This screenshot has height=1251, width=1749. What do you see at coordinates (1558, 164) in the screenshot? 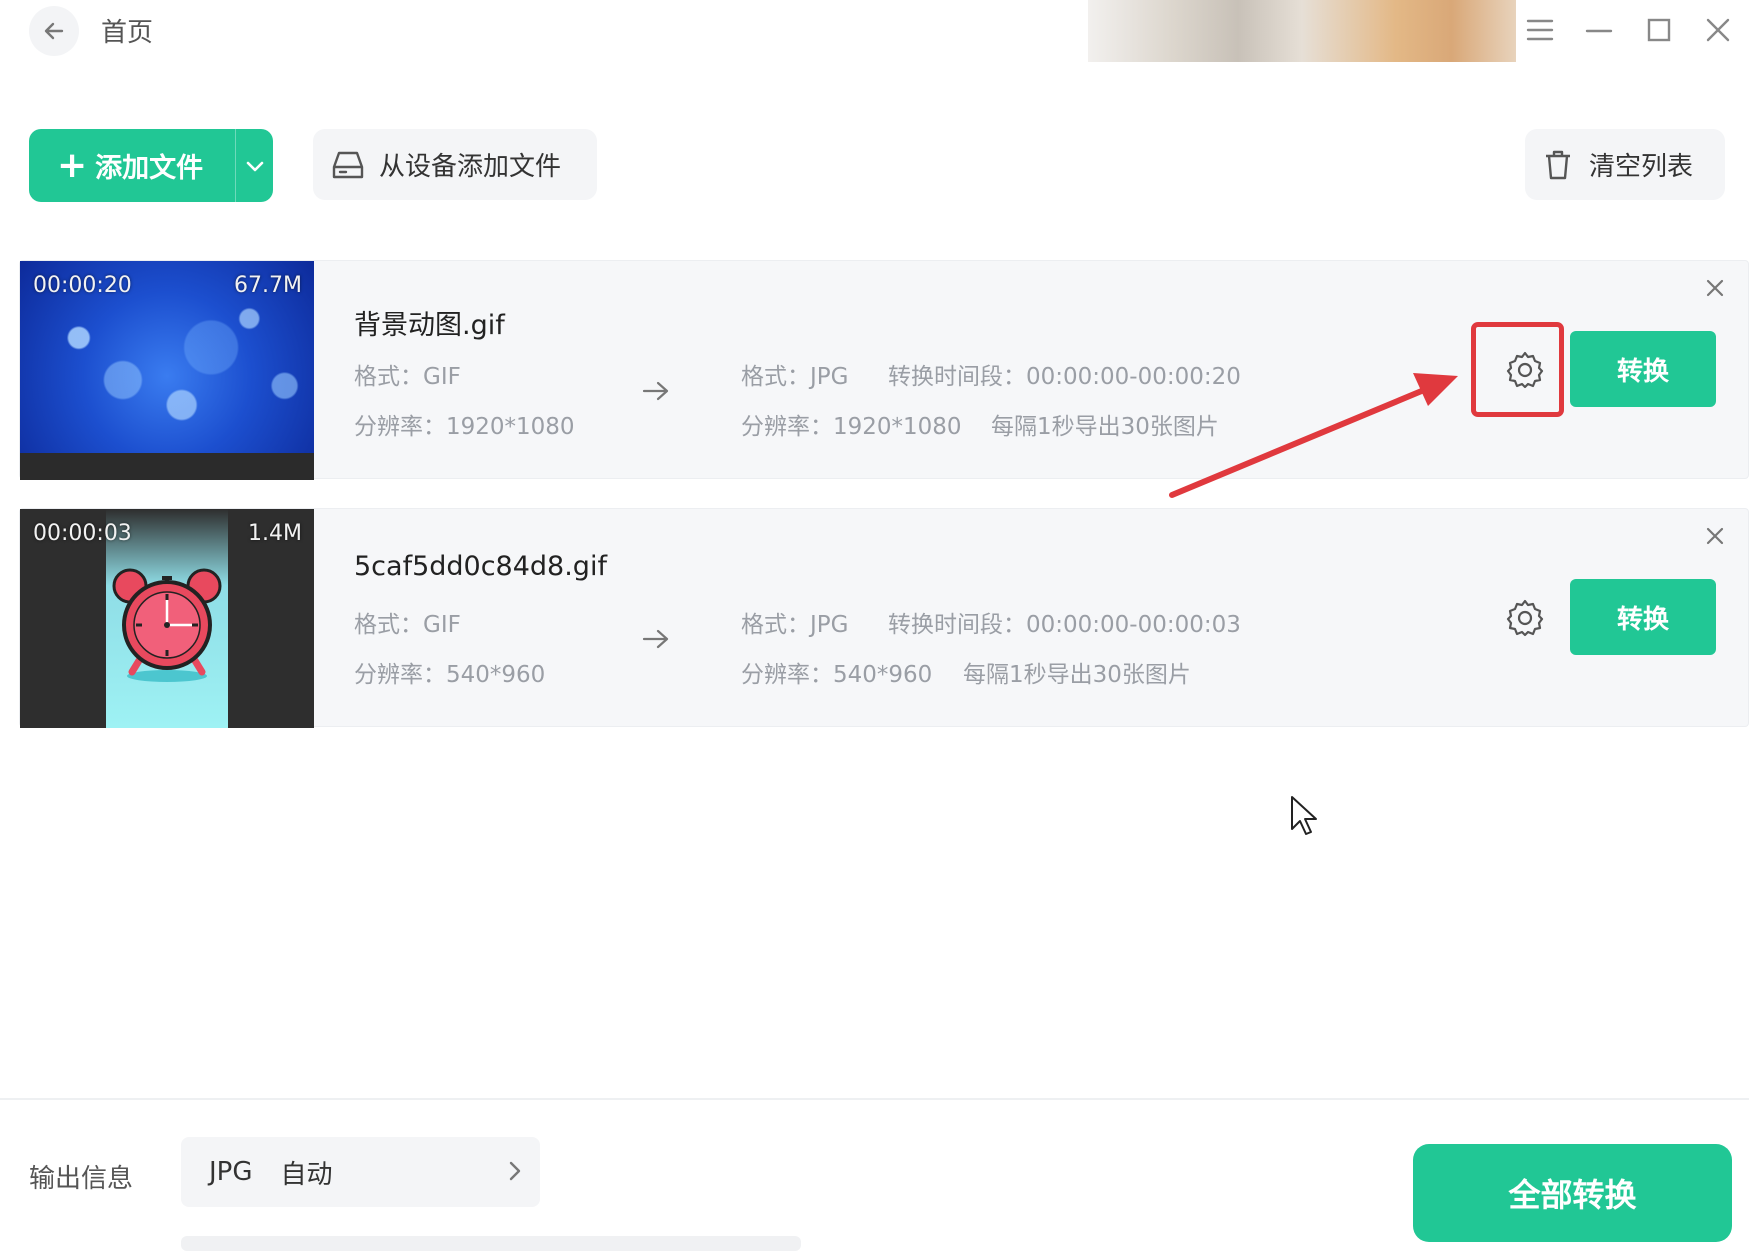
I see `trash-icon` at bounding box center [1558, 164].